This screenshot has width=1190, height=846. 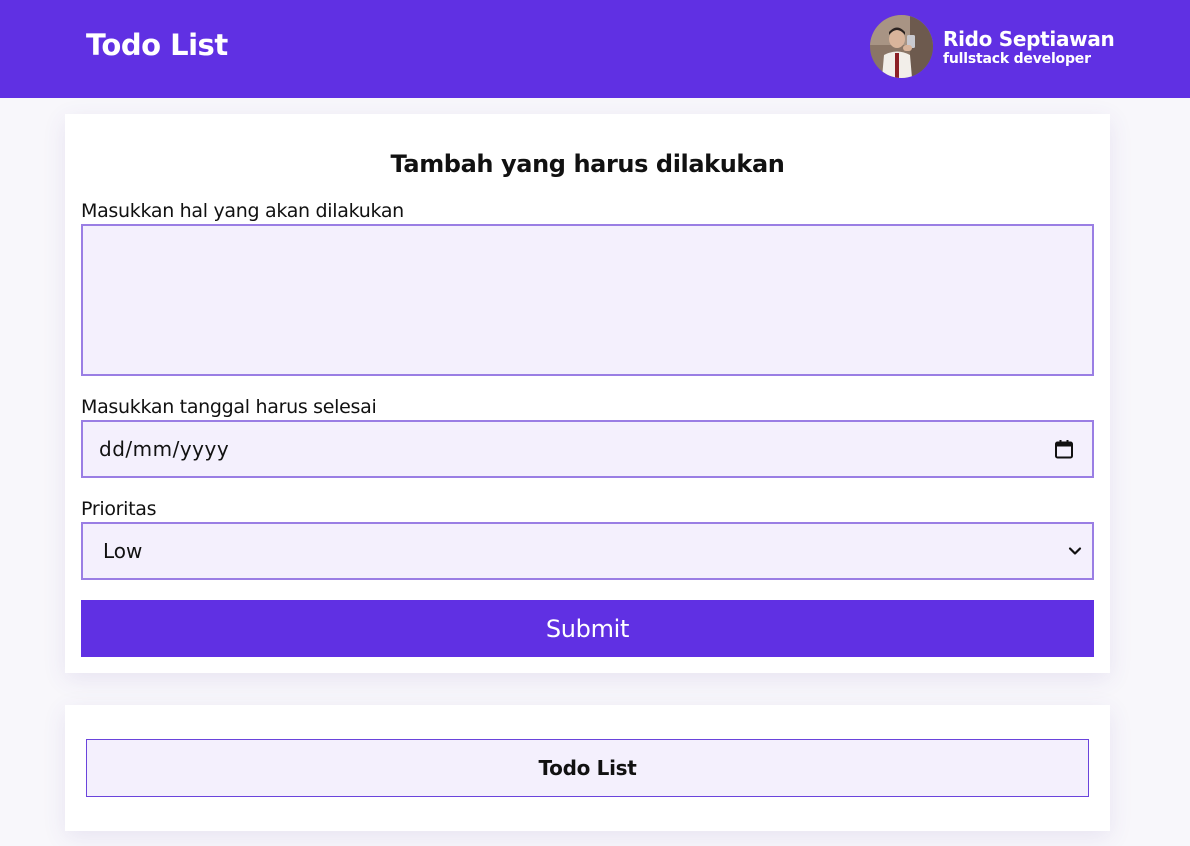 What do you see at coordinates (157, 45) in the screenshot?
I see `app-title: Todo List` at bounding box center [157, 45].